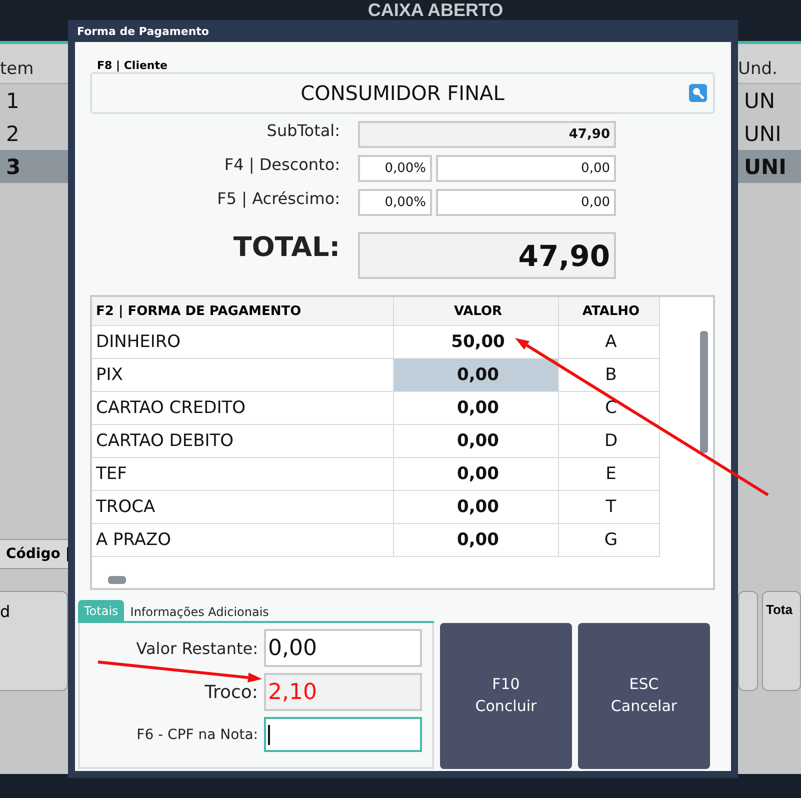  I want to click on payment-method-cell: TEF, so click(243, 474).